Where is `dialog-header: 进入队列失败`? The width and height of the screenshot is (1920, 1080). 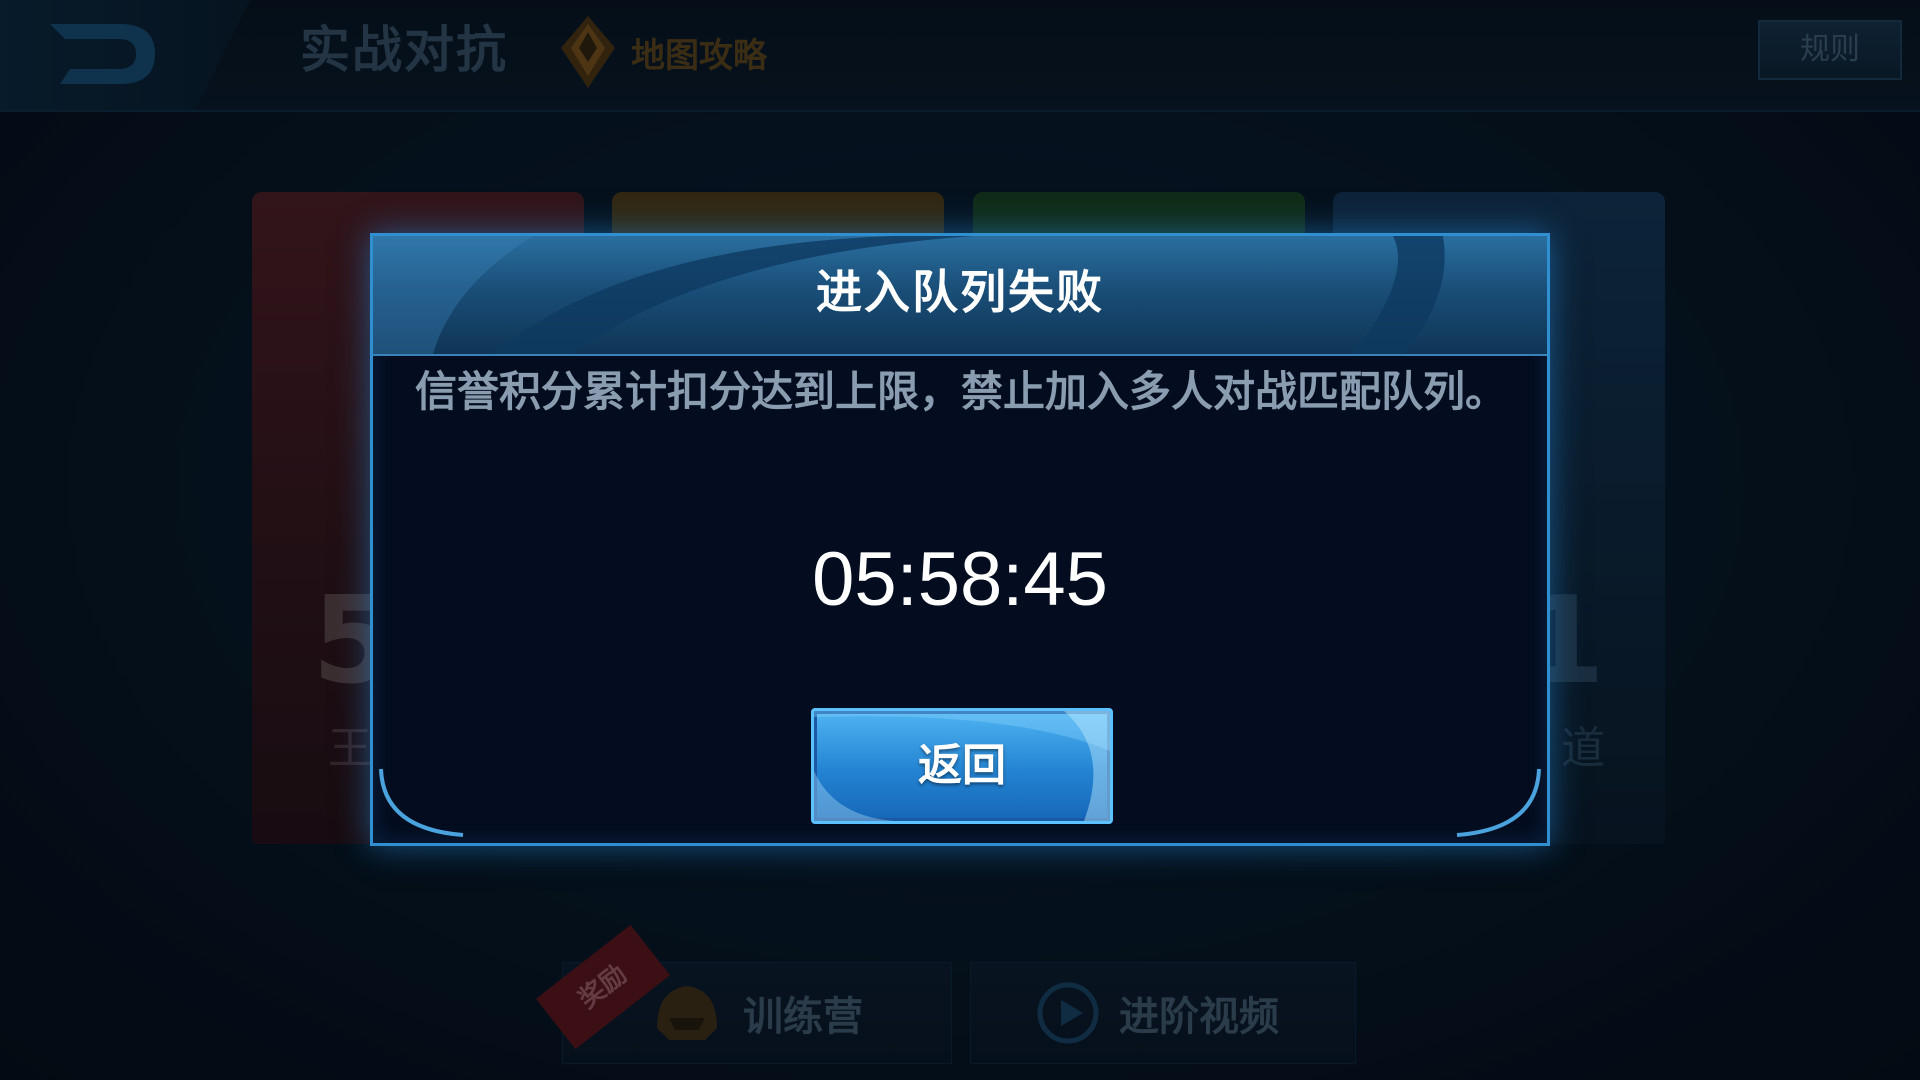 dialog-header: 进入队列失败 is located at coordinates (960, 296).